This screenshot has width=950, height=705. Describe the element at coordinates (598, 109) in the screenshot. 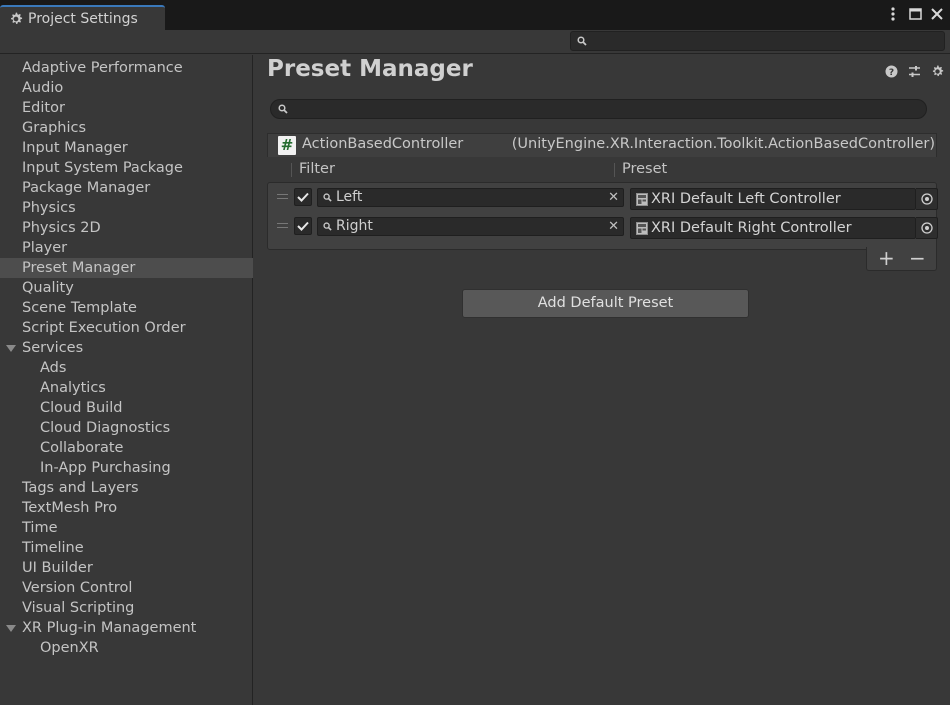

I see `preset-search-input` at that location.